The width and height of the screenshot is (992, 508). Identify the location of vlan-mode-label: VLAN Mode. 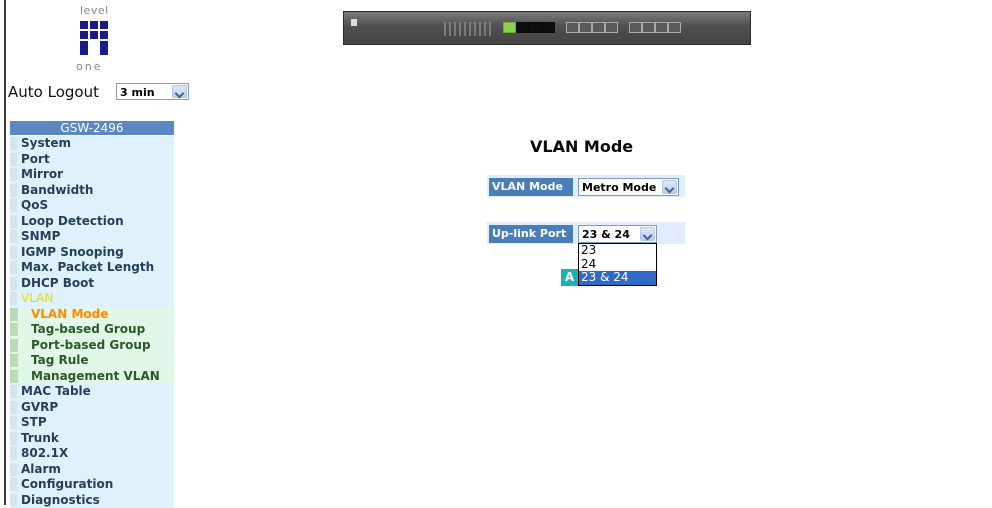
(531, 187).